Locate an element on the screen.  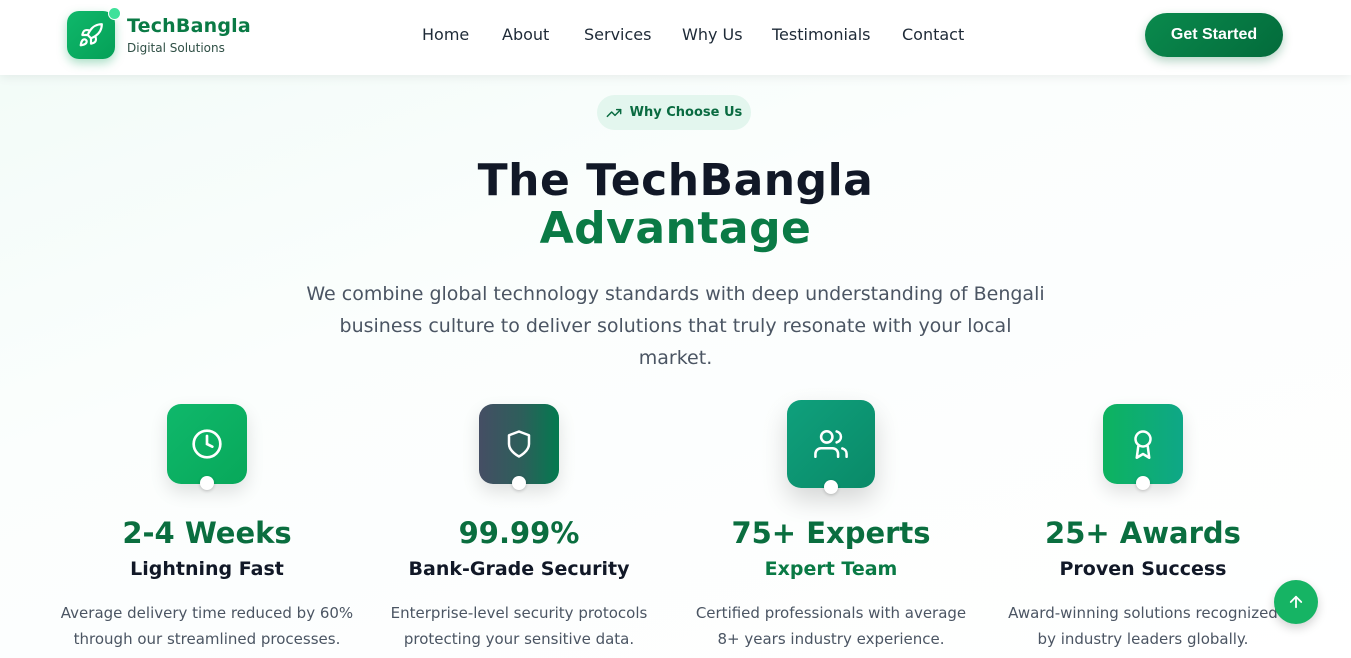
award-icon is located at coordinates (1143, 444).